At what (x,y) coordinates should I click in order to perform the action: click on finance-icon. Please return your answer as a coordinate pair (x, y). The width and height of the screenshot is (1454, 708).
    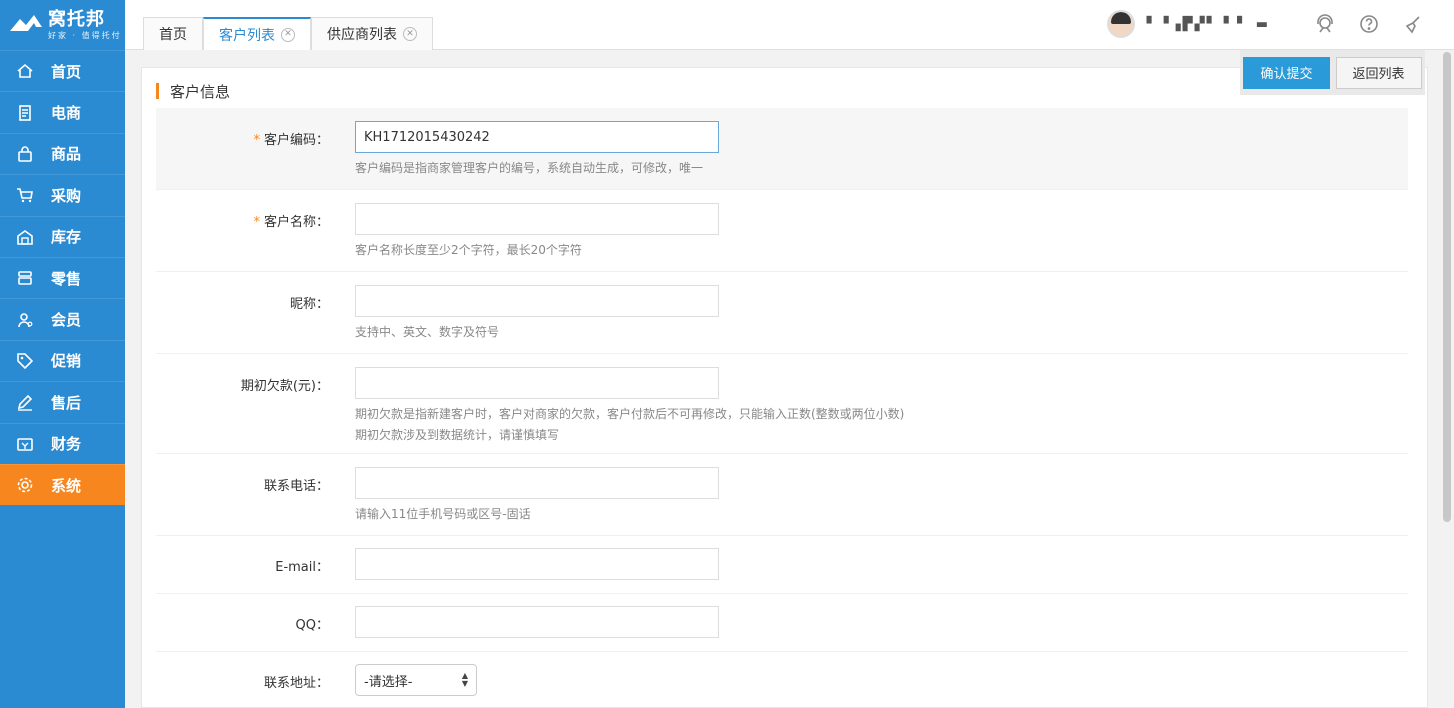
    Looking at the image, I should click on (25, 444).